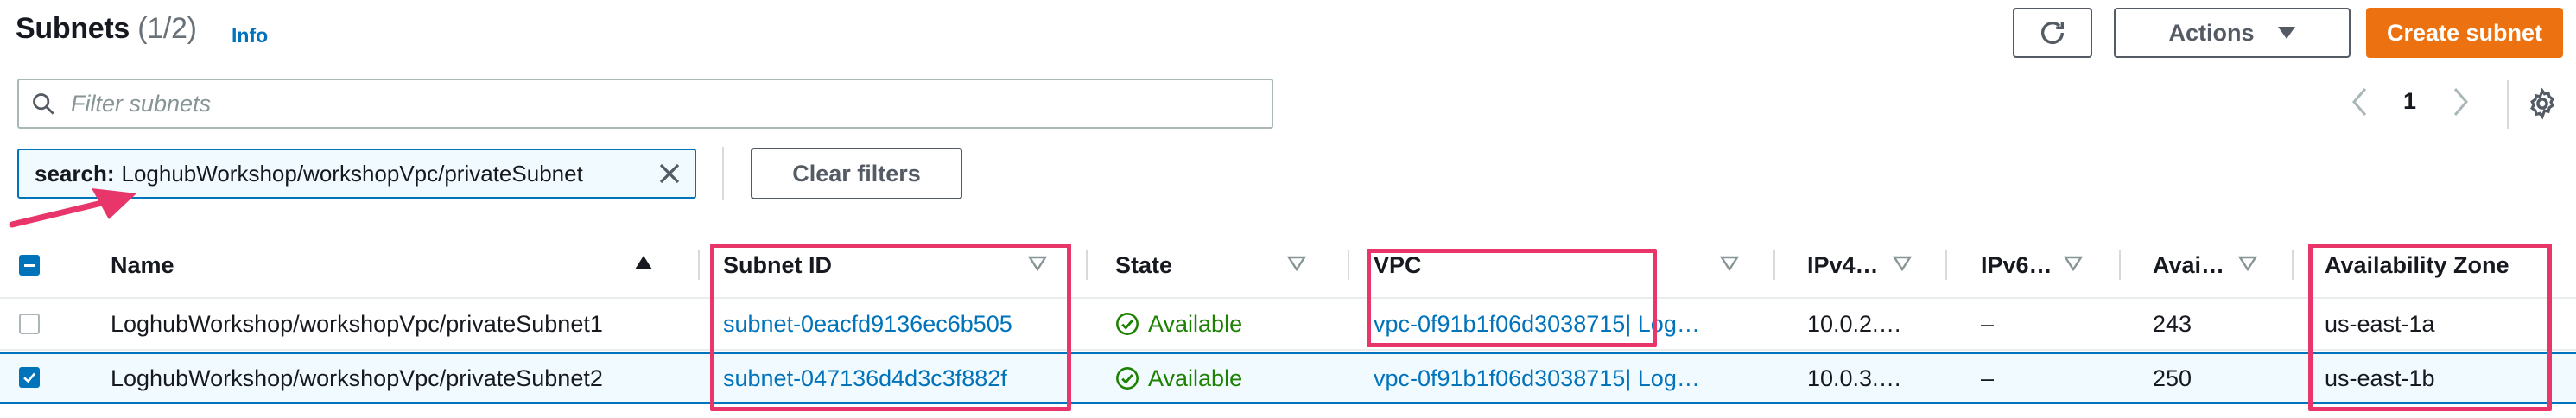  I want to click on current-page-number: 1, so click(2409, 101).